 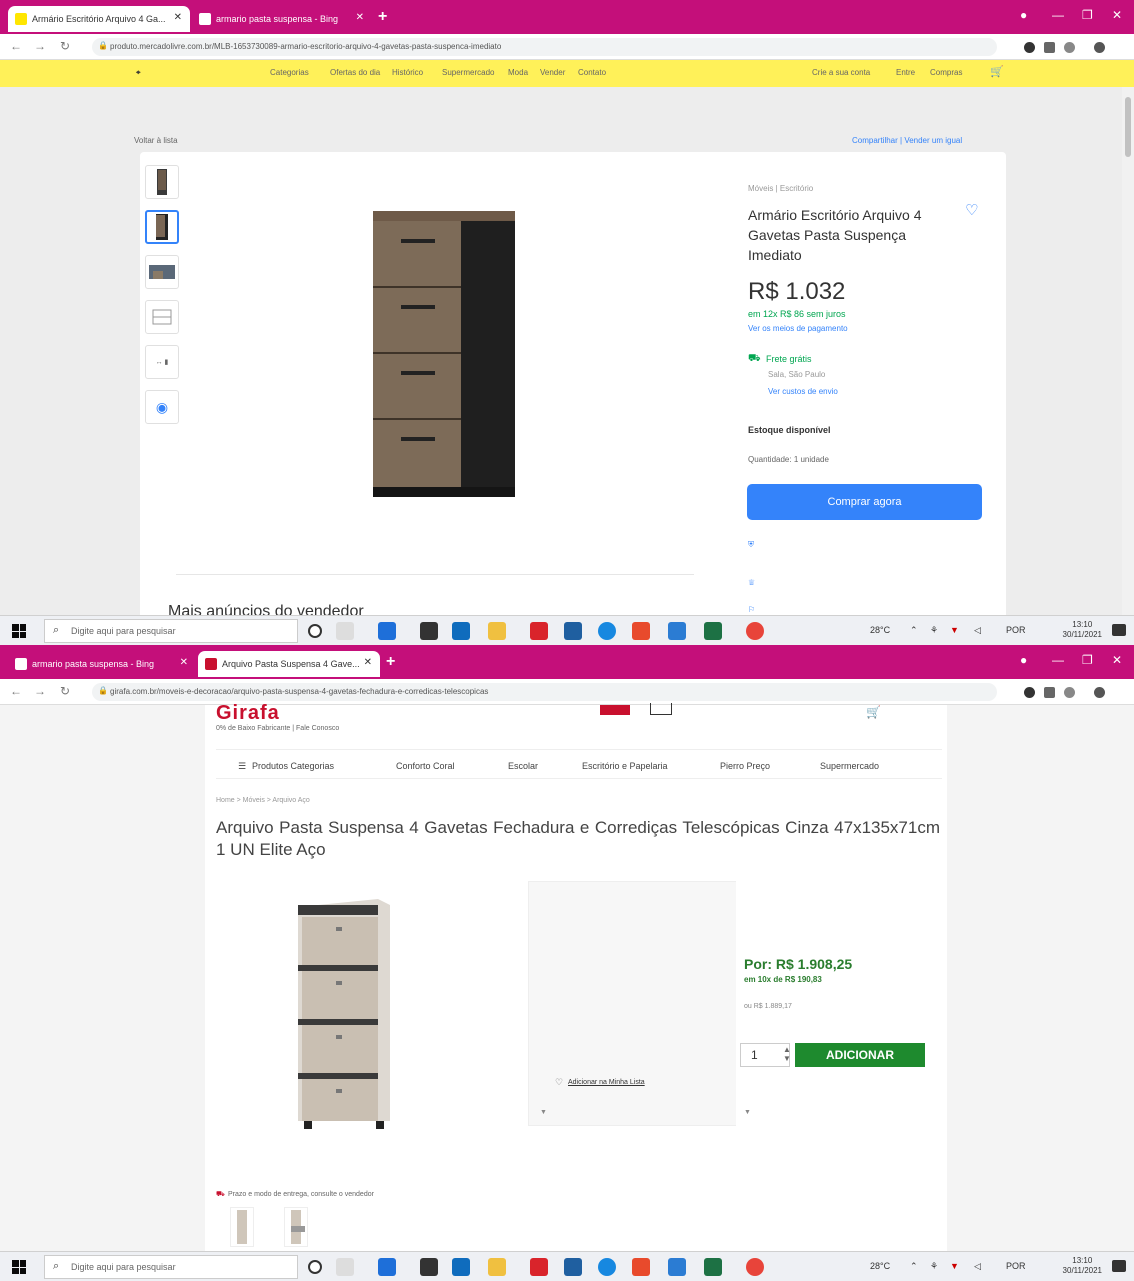 I want to click on nav-item: Produtos Categorias, so click(x=293, y=766).